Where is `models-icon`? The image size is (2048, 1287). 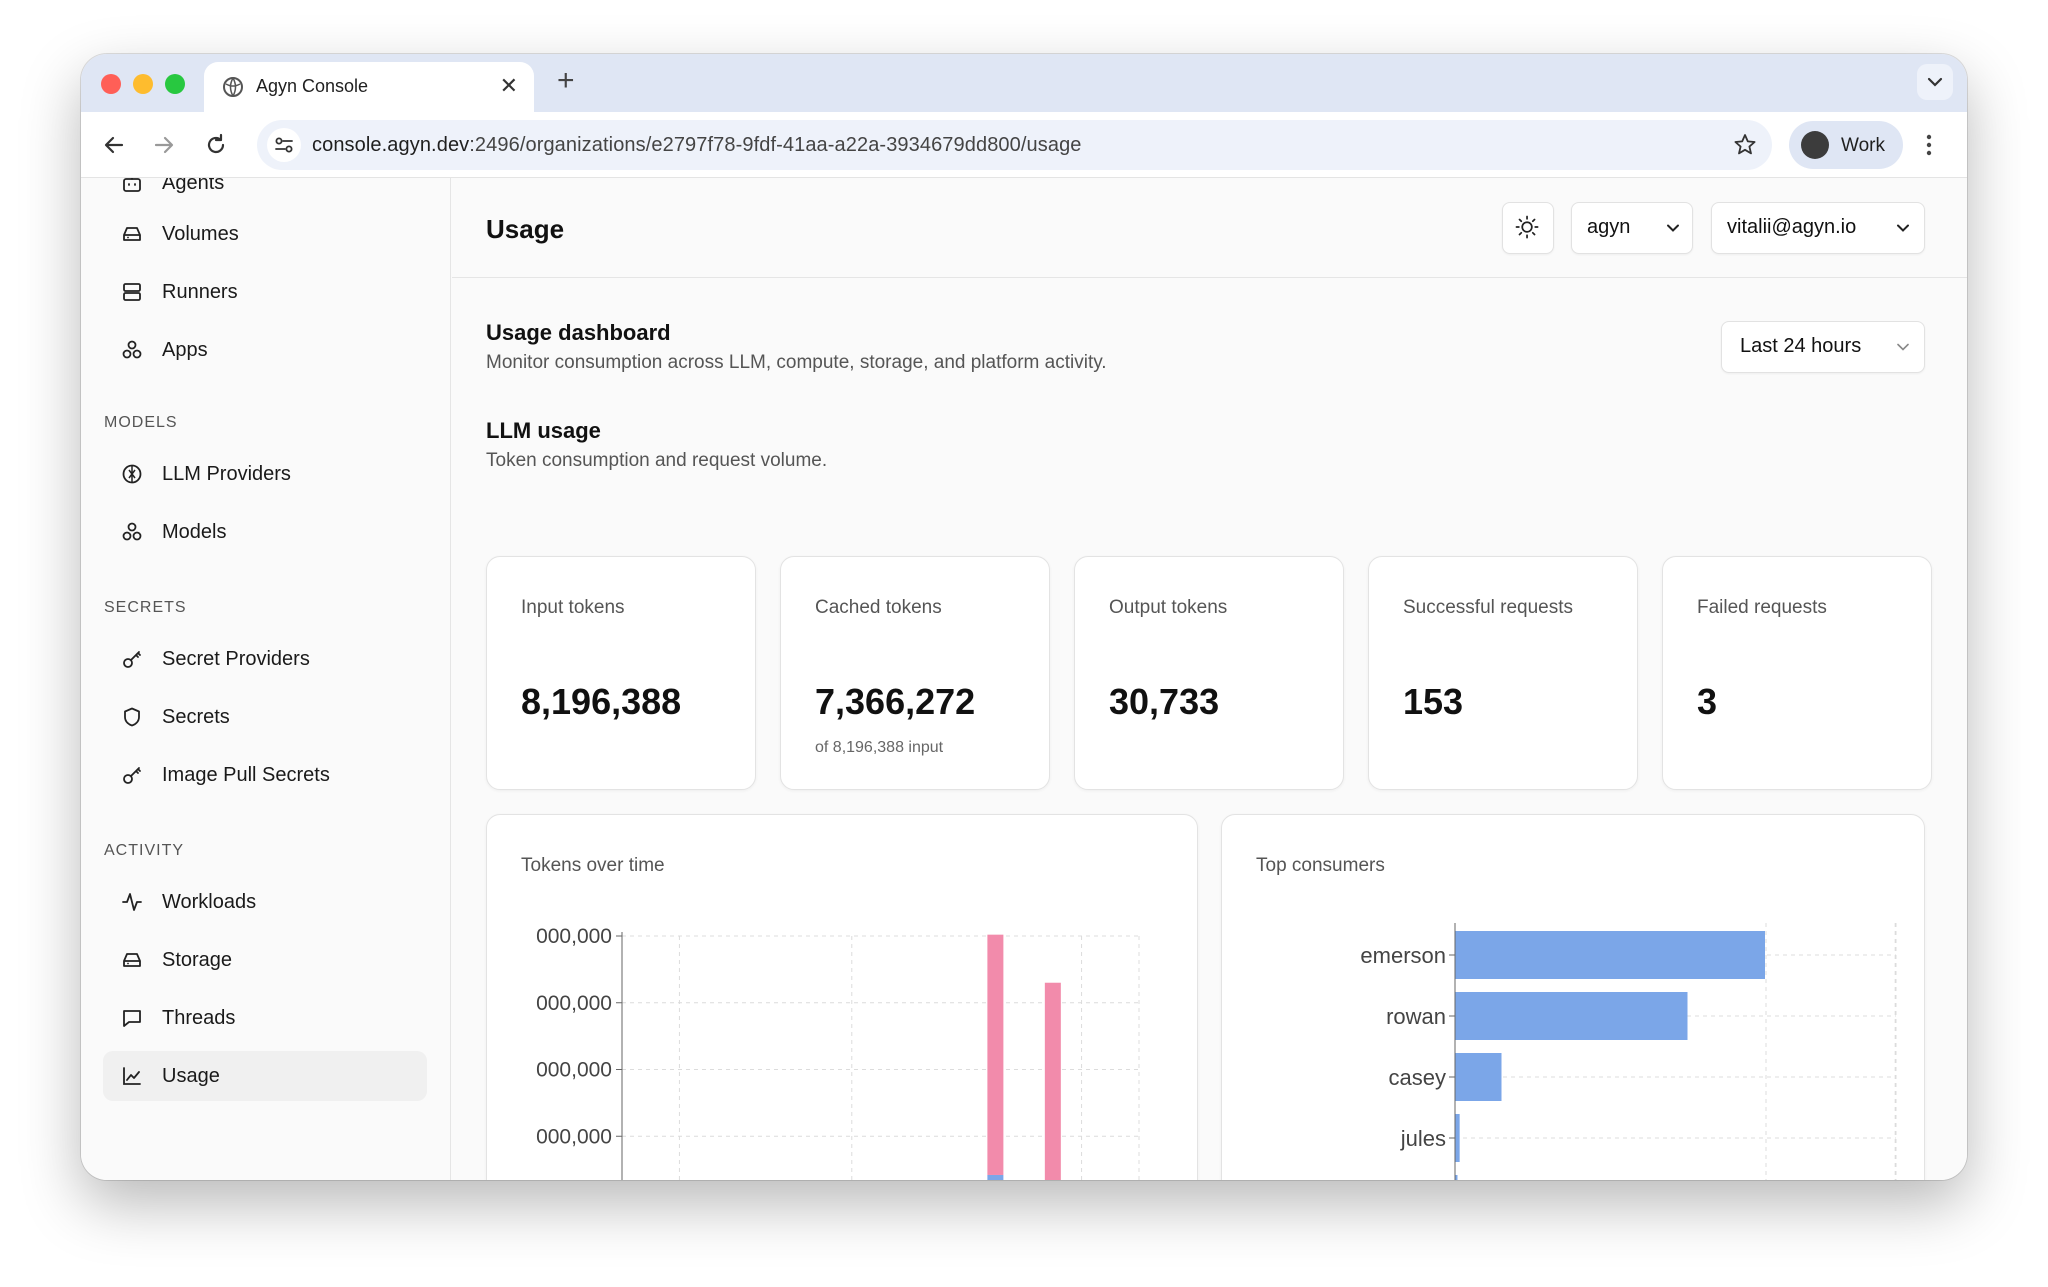 models-icon is located at coordinates (132, 531).